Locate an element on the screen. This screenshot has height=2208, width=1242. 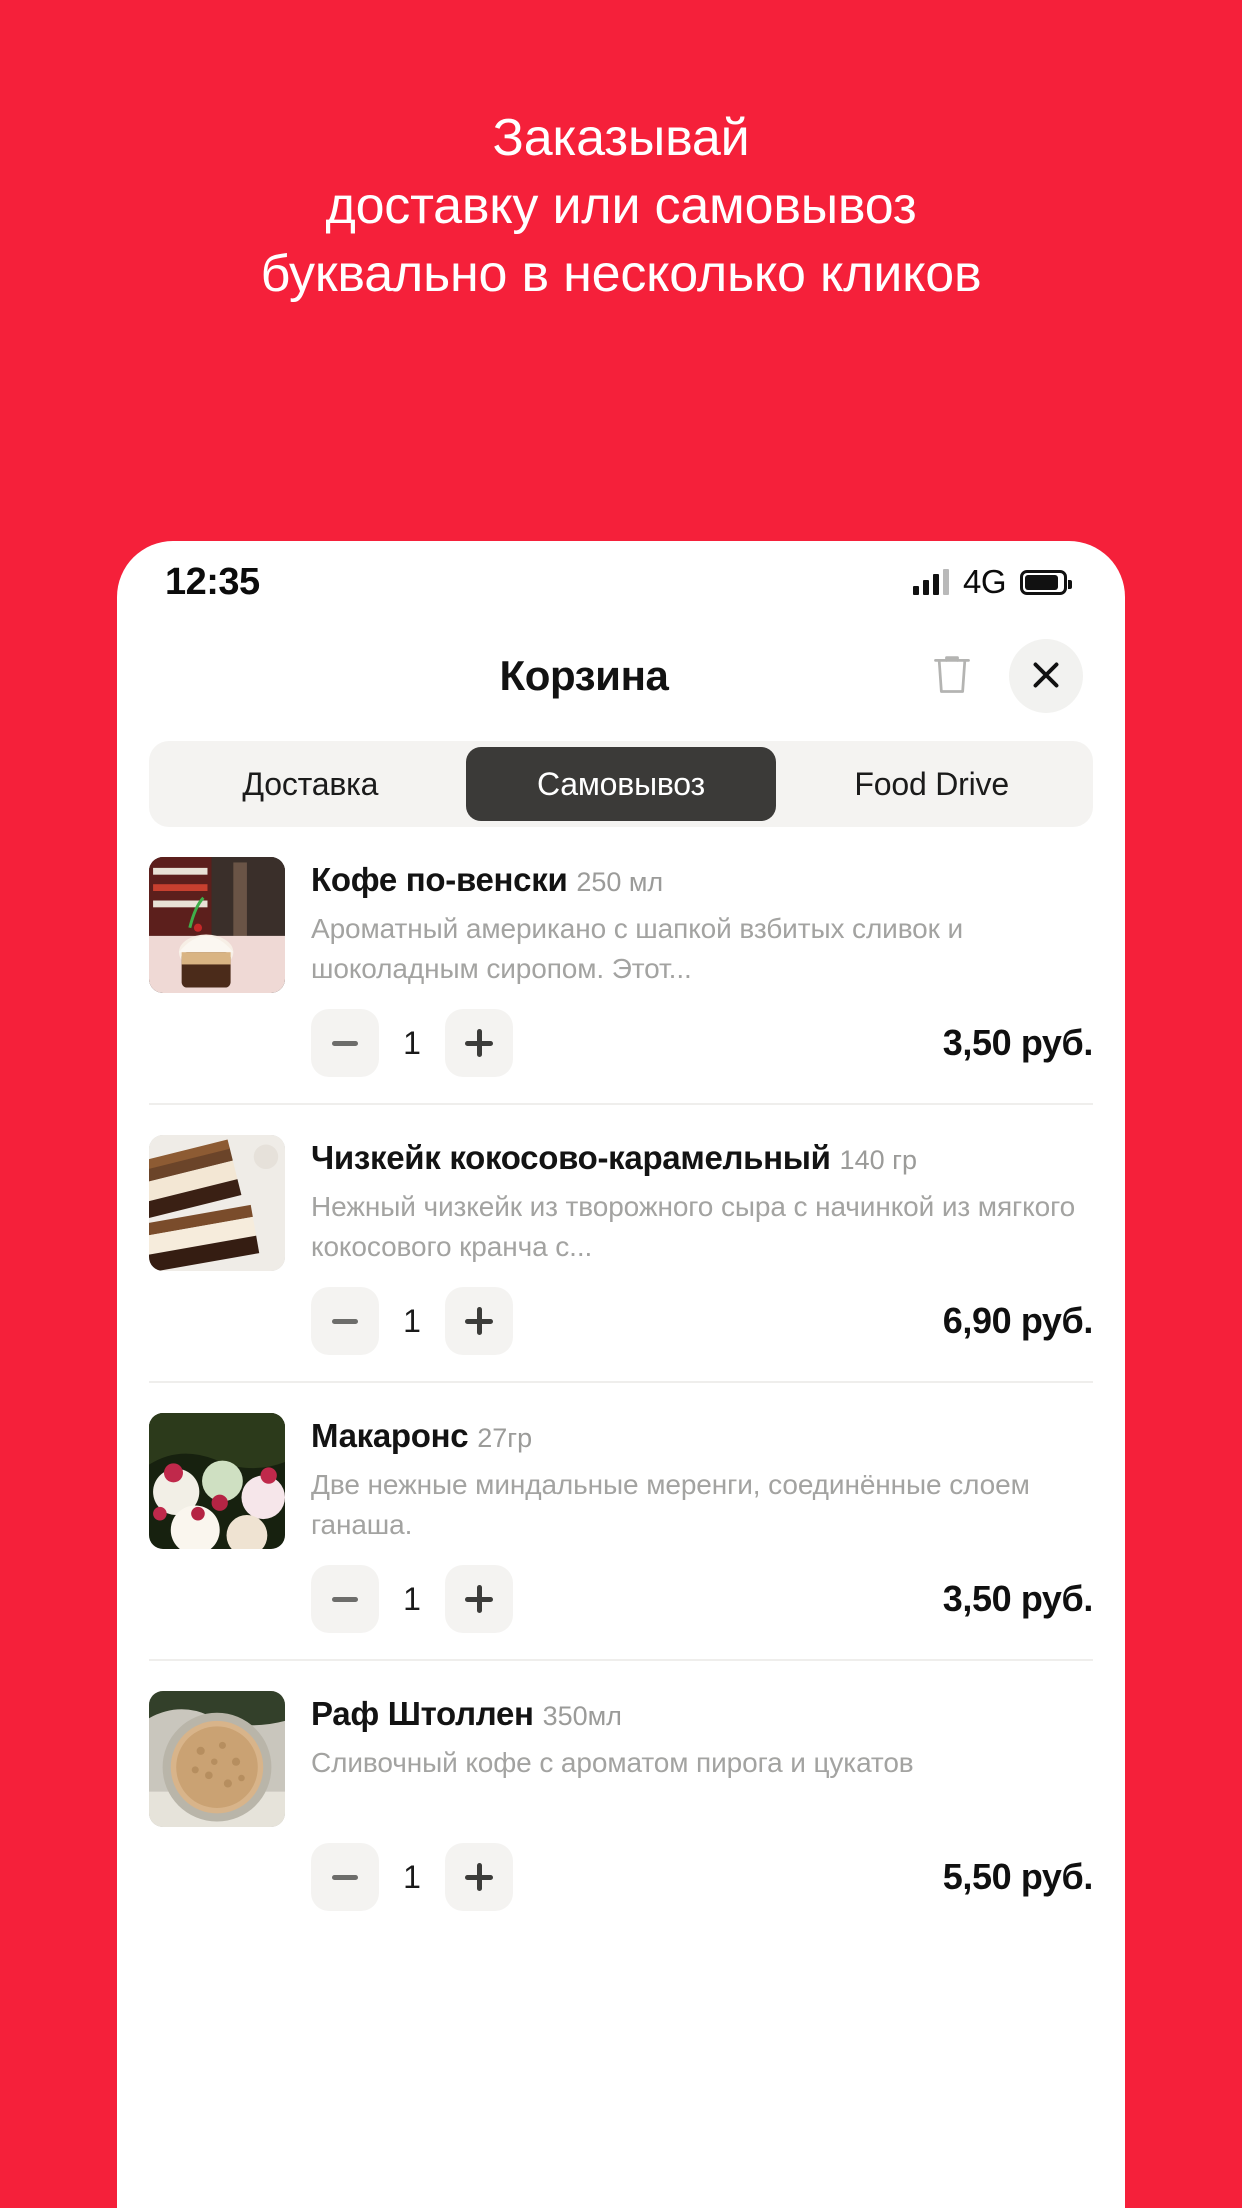
status-time: 12:35 is located at coordinates (212, 581).